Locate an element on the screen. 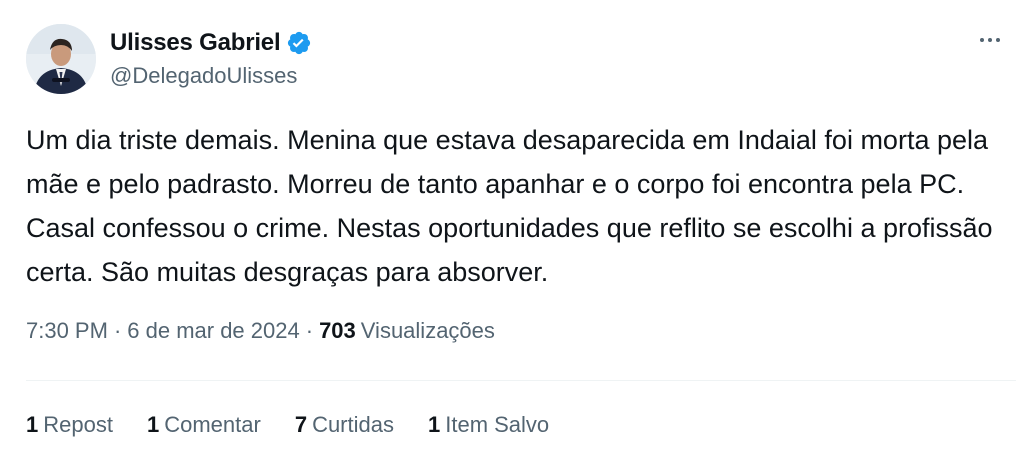 This screenshot has width=1024, height=460. more-options-icon is located at coordinates (990, 40).